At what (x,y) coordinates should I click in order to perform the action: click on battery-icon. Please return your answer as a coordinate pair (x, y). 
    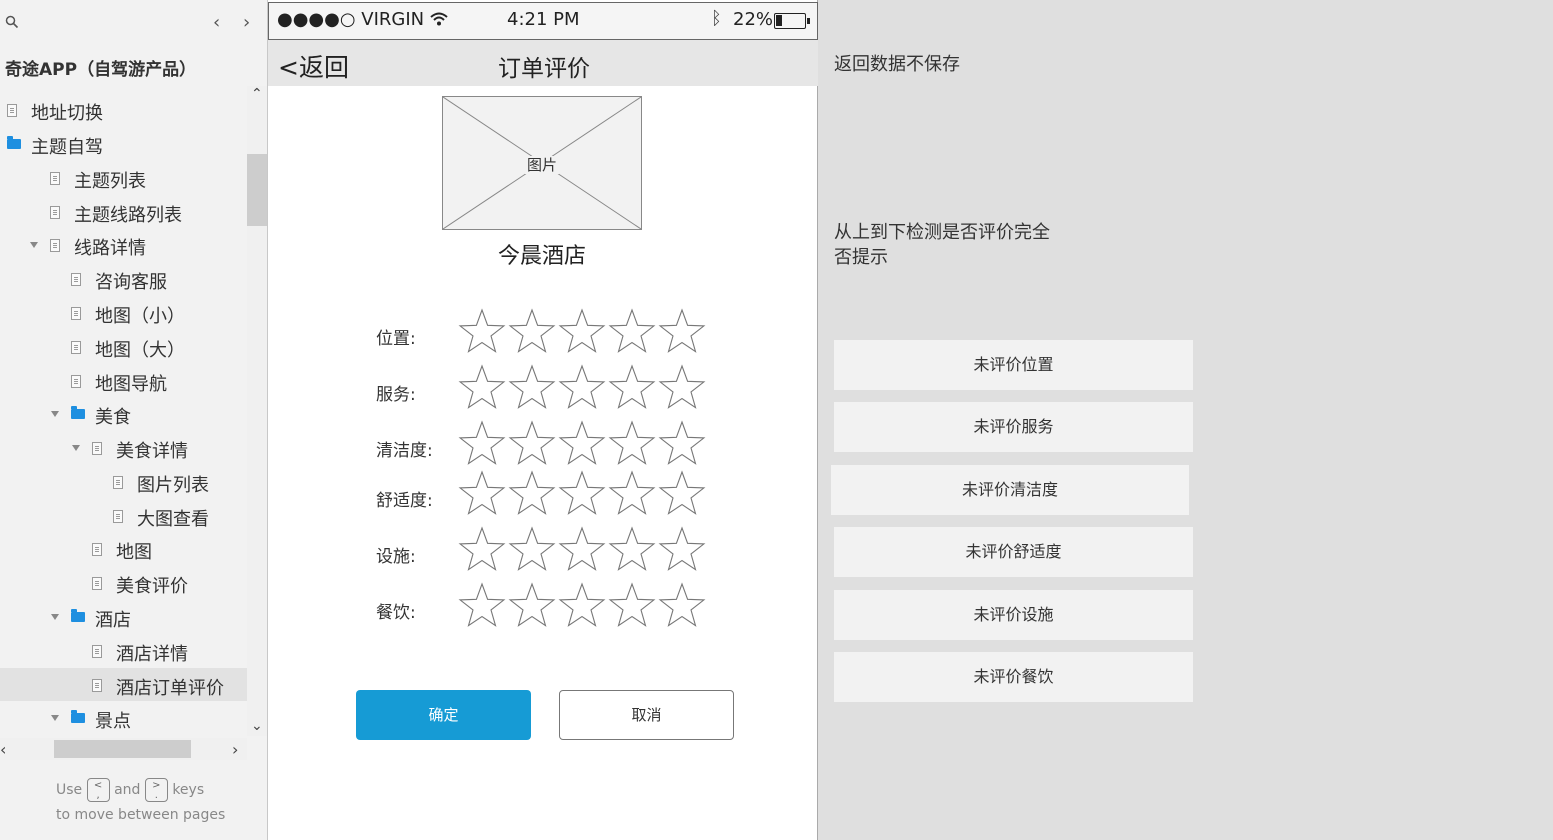
    Looking at the image, I should click on (792, 21).